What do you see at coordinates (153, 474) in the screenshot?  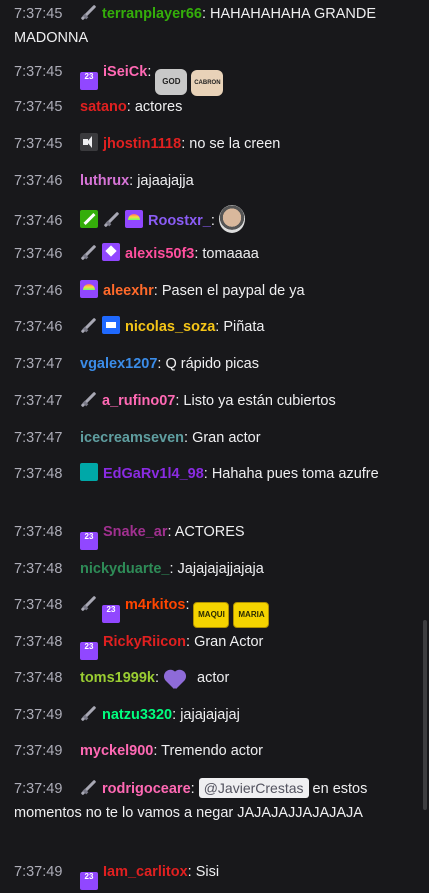 I see `username: EdGaRv1l4_98` at bounding box center [153, 474].